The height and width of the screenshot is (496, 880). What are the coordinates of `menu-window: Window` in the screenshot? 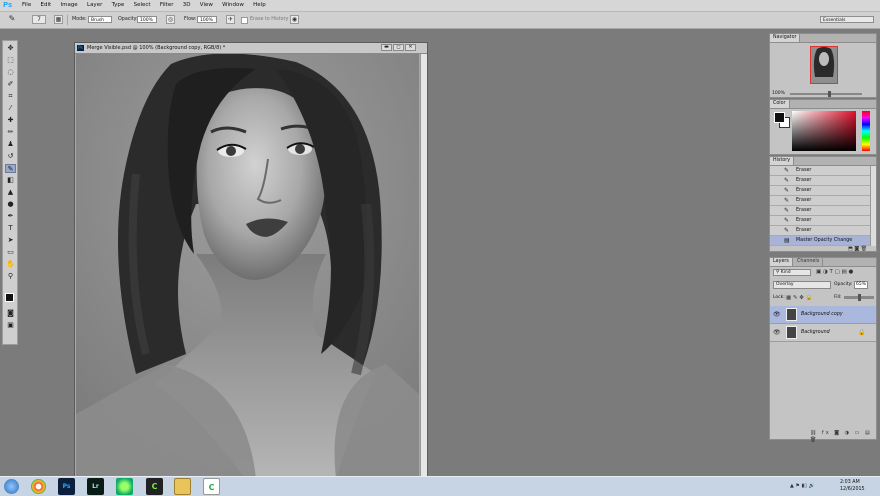 It's located at (233, 5).